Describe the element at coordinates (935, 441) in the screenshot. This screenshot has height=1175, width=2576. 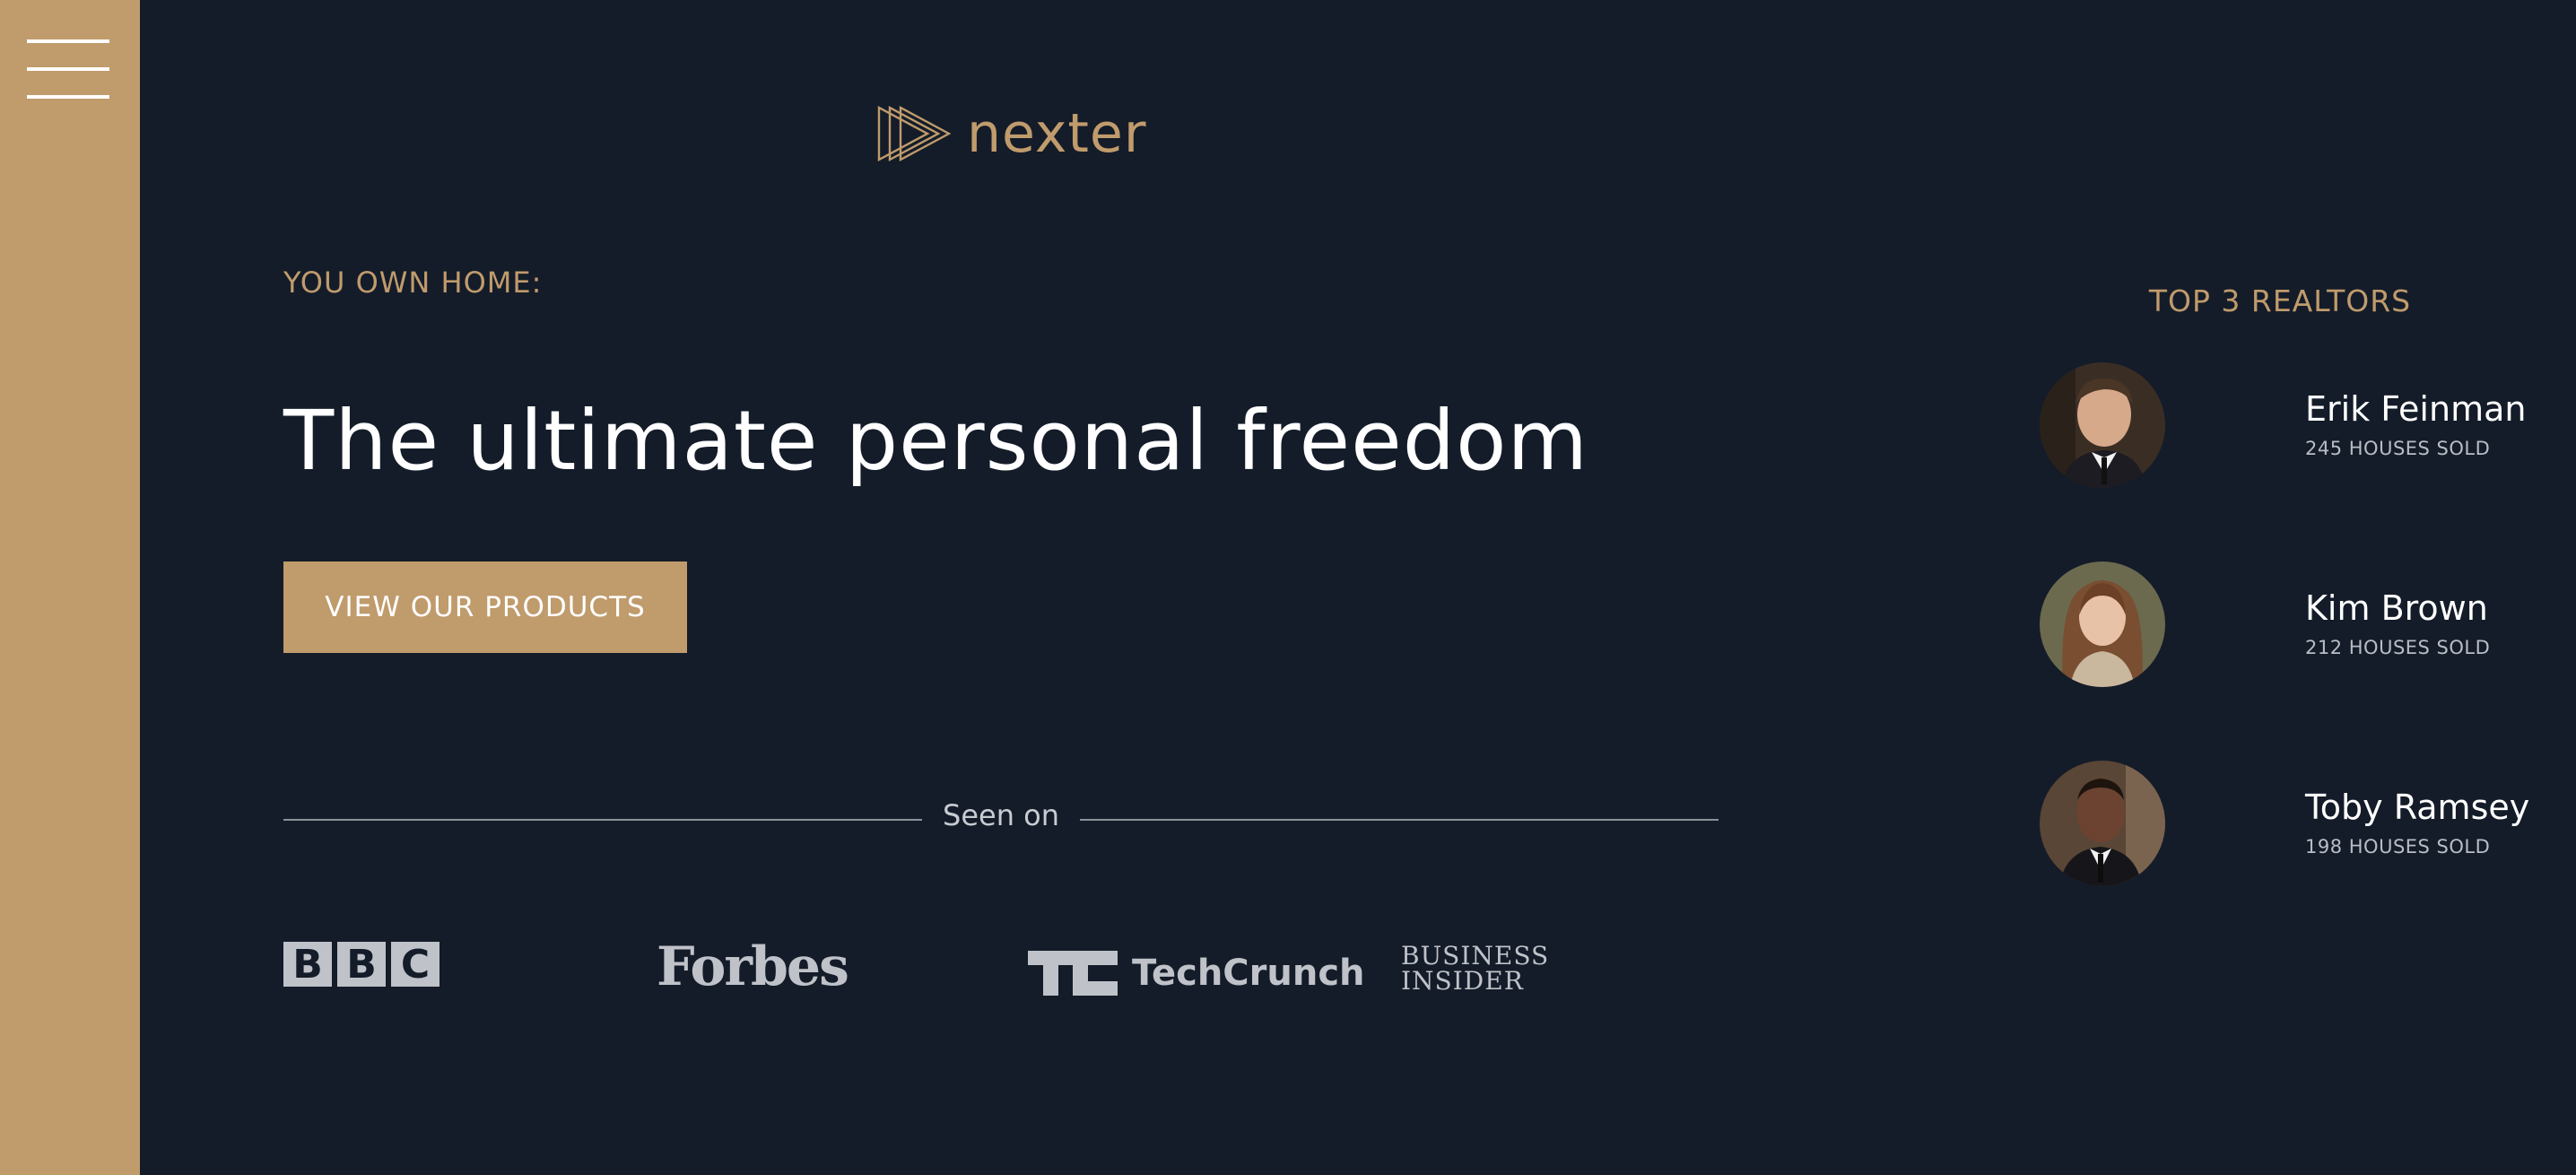
I see `hero-title: The ultimate personal freedom` at that location.